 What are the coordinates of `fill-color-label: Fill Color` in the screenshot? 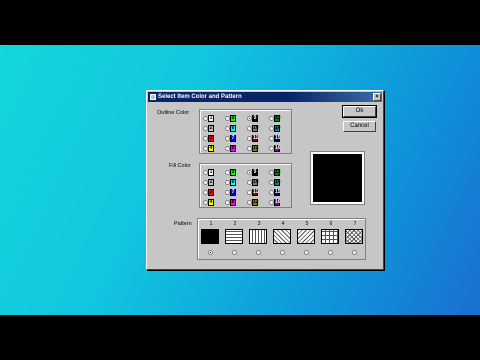 It's located at (180, 166).